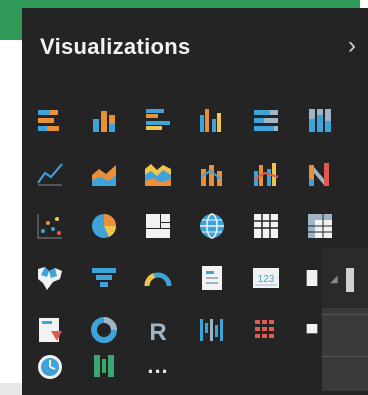 The image size is (368, 395). Describe the element at coordinates (320, 226) in the screenshot. I see `matrix-icon` at that location.